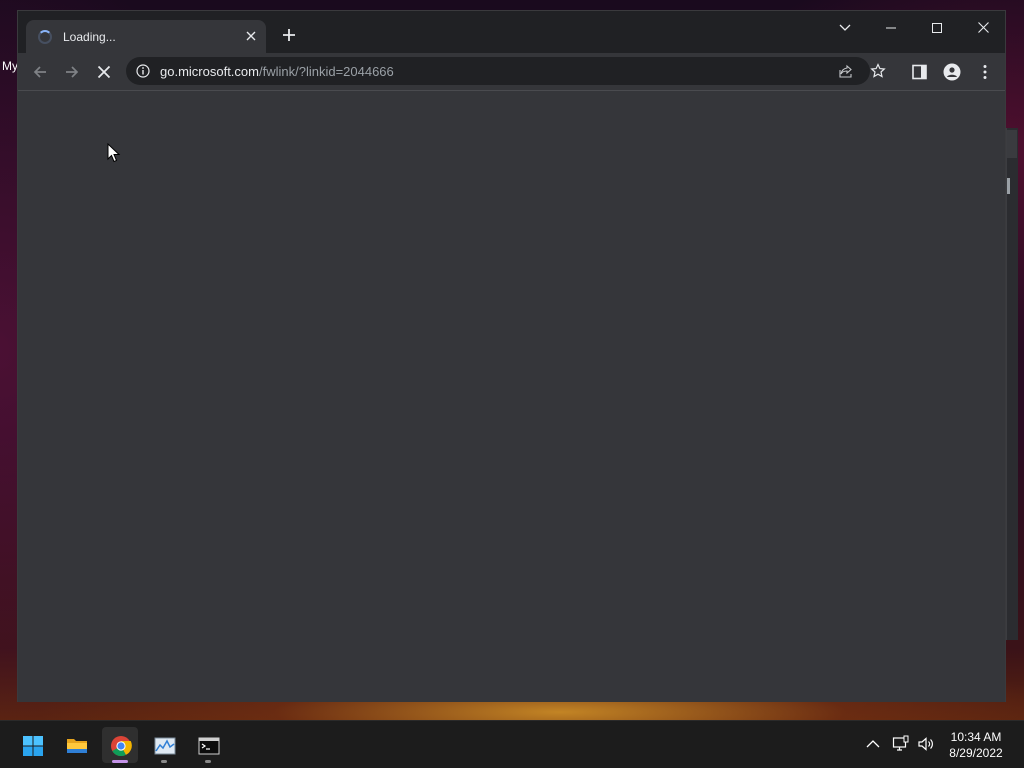 The image size is (1024, 768). I want to click on taskbar-chrome, so click(120, 745).